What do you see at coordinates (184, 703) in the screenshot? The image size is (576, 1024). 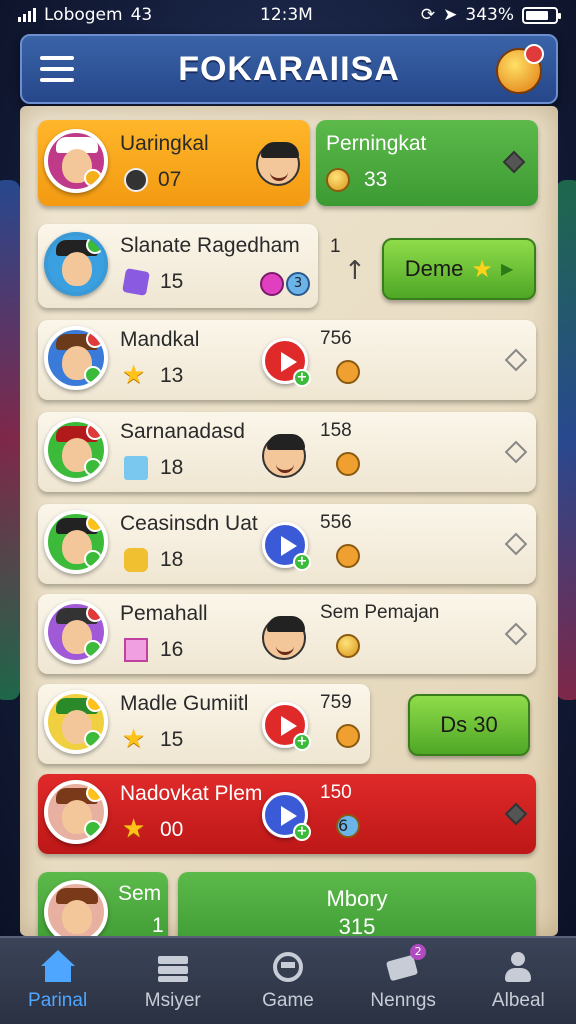 I see `player-name: Madle Gumiitl` at bounding box center [184, 703].